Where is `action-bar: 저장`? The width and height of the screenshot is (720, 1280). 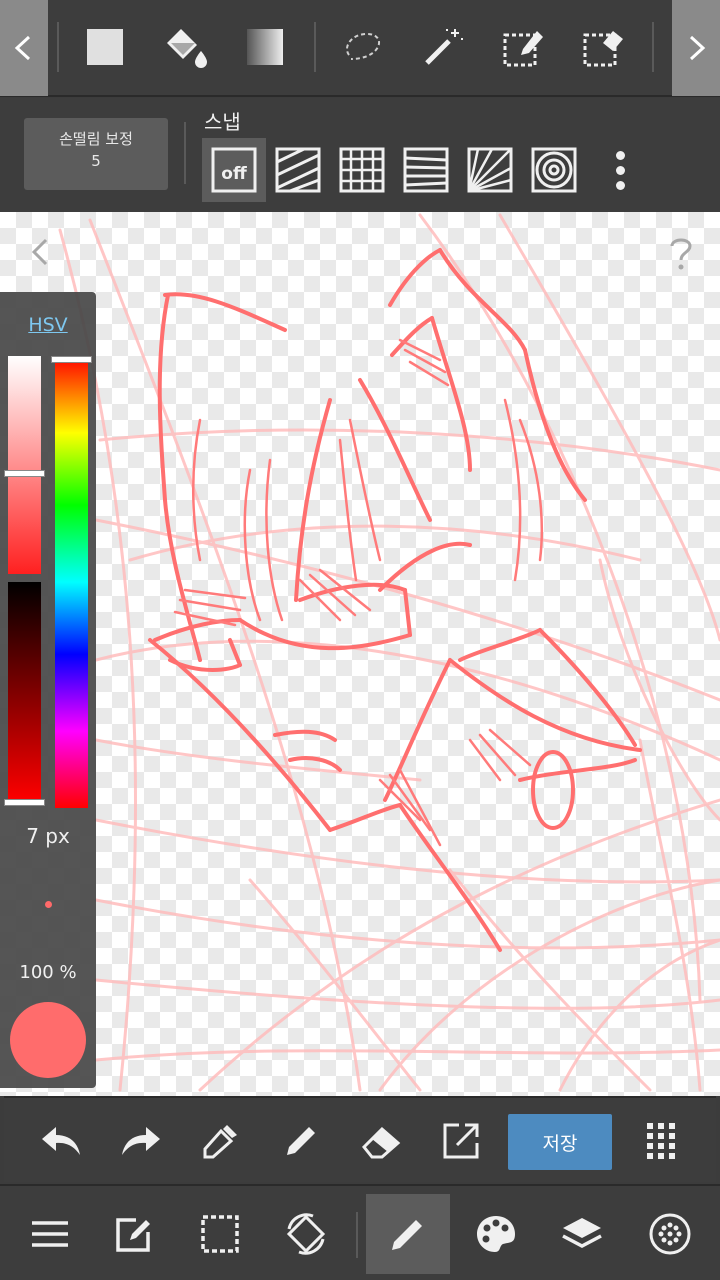
action-bar: 저장 is located at coordinates (360, 1139).